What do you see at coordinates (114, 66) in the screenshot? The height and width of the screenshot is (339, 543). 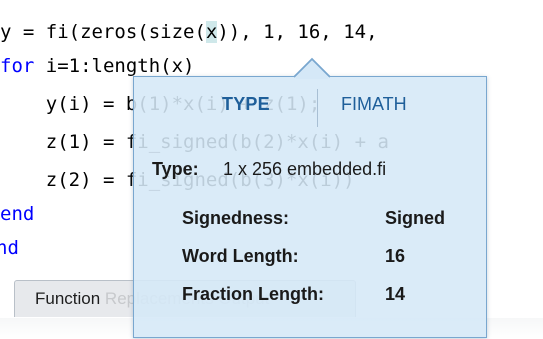 I see `code-text: i=1:length(x)` at bounding box center [114, 66].